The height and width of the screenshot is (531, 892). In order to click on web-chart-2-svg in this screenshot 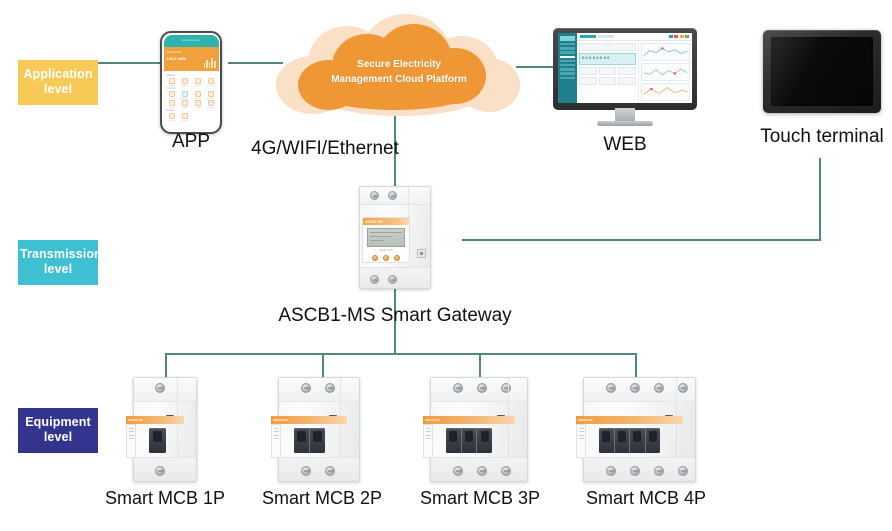, I will do `click(665, 72)`.